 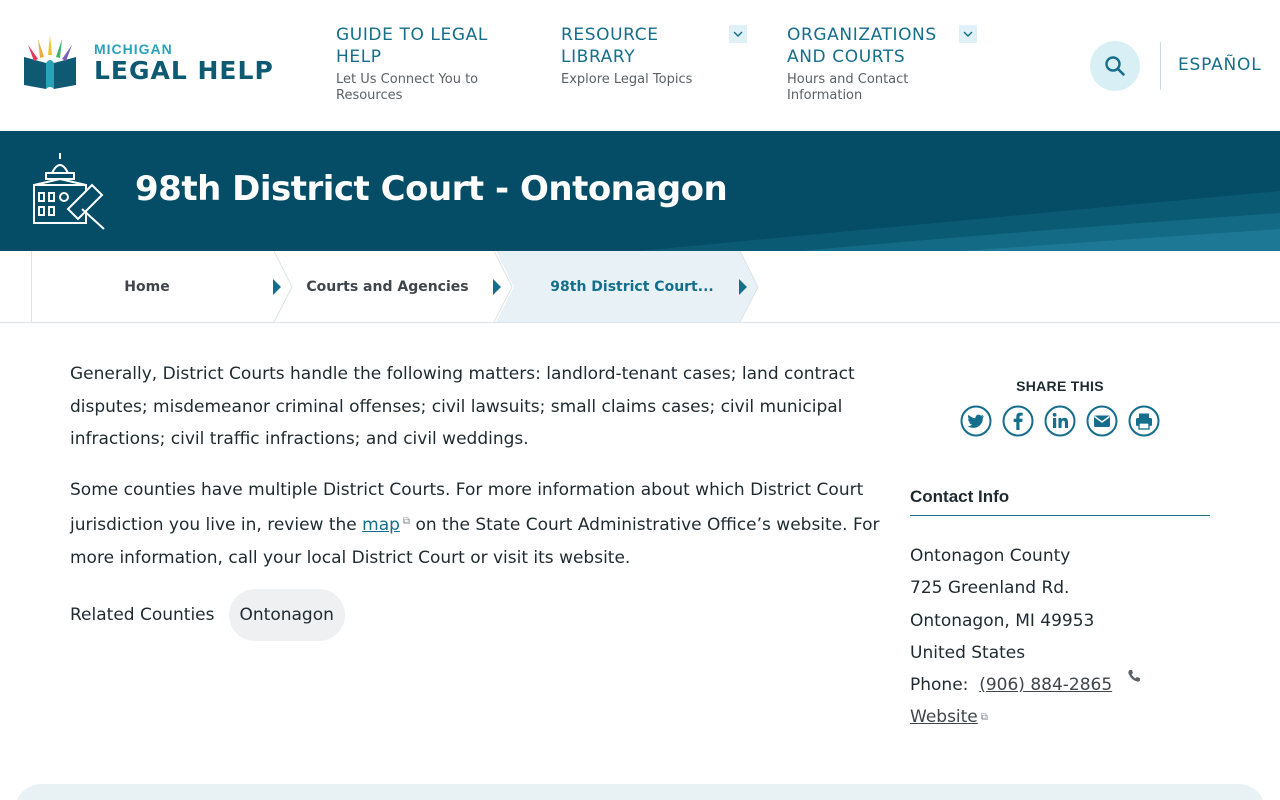 I want to click on breadcrumb-label: Courts and Agencies, so click(x=387, y=286).